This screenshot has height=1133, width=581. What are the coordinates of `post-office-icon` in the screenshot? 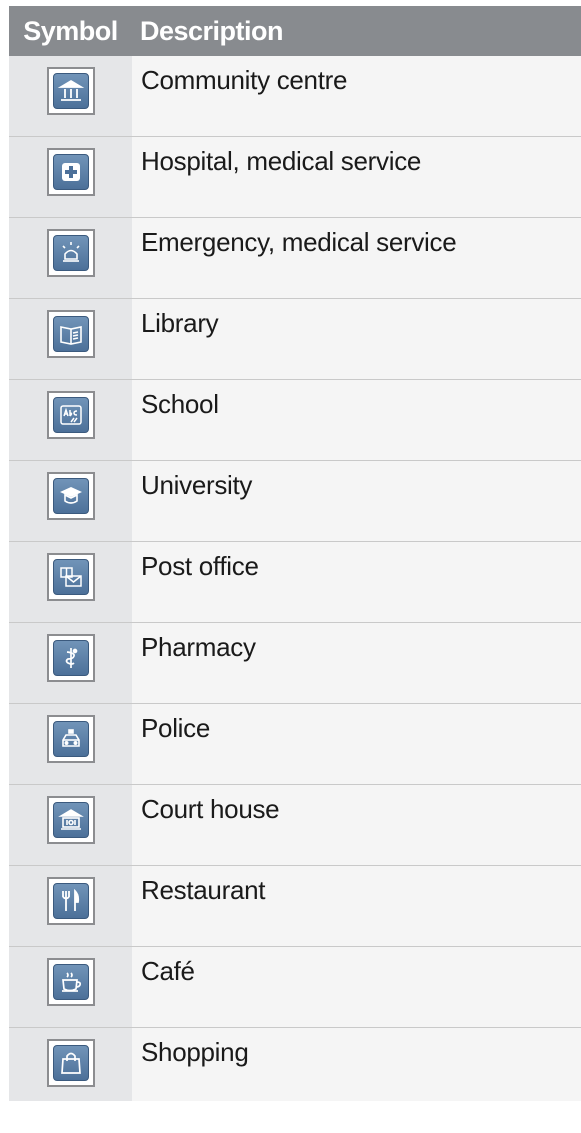 It's located at (70, 577).